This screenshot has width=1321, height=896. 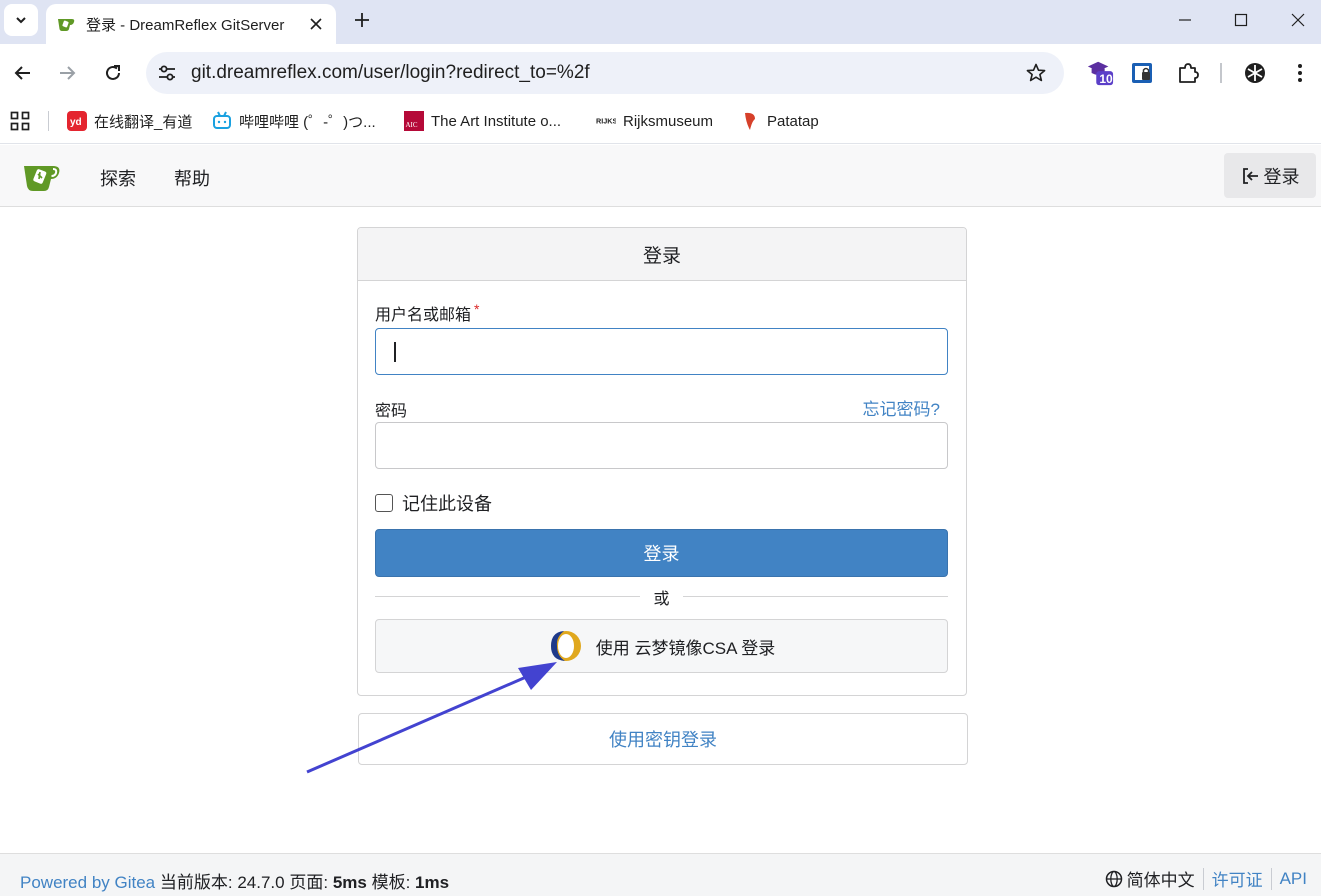 I want to click on svg-text: yd, so click(x=76, y=122).